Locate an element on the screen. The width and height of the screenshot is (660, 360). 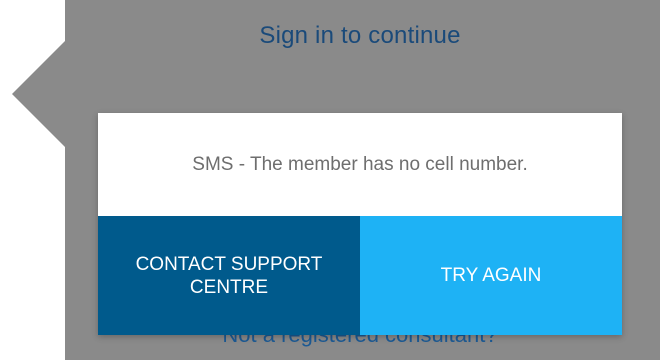
contact-support-button: CONTACT SUPPORT CENTRE is located at coordinates (229, 275).